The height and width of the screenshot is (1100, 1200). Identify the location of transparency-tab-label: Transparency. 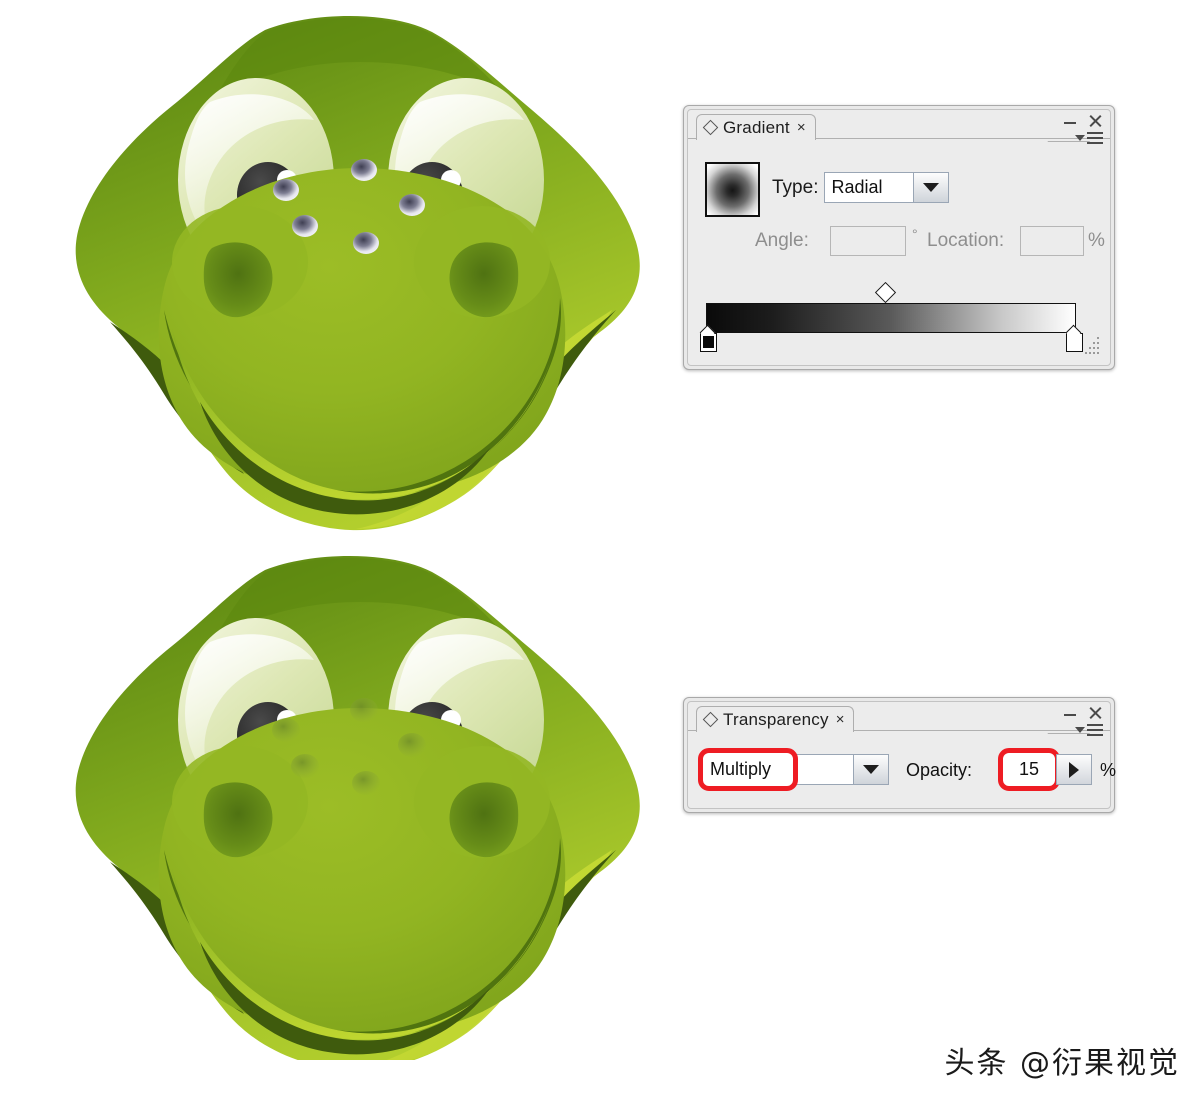
(776, 719).